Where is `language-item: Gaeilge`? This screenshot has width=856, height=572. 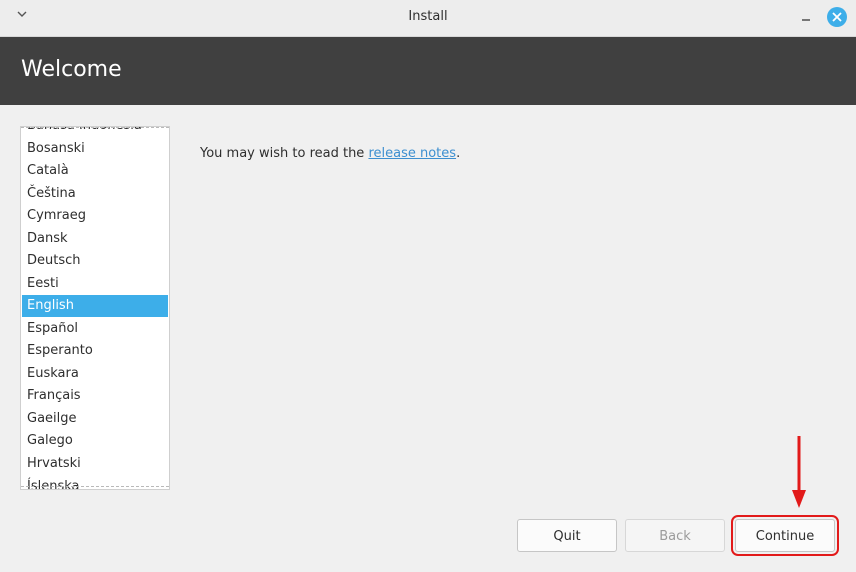
language-item: Gaeilge is located at coordinates (95, 419).